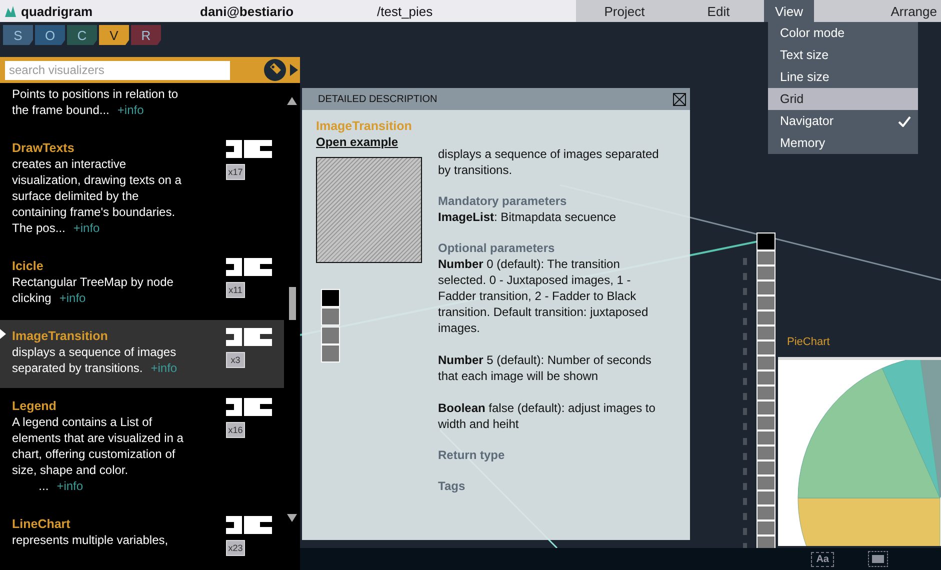 The image size is (941, 570). Describe the element at coordinates (114, 35) in the screenshot. I see `section-tab: V` at that location.